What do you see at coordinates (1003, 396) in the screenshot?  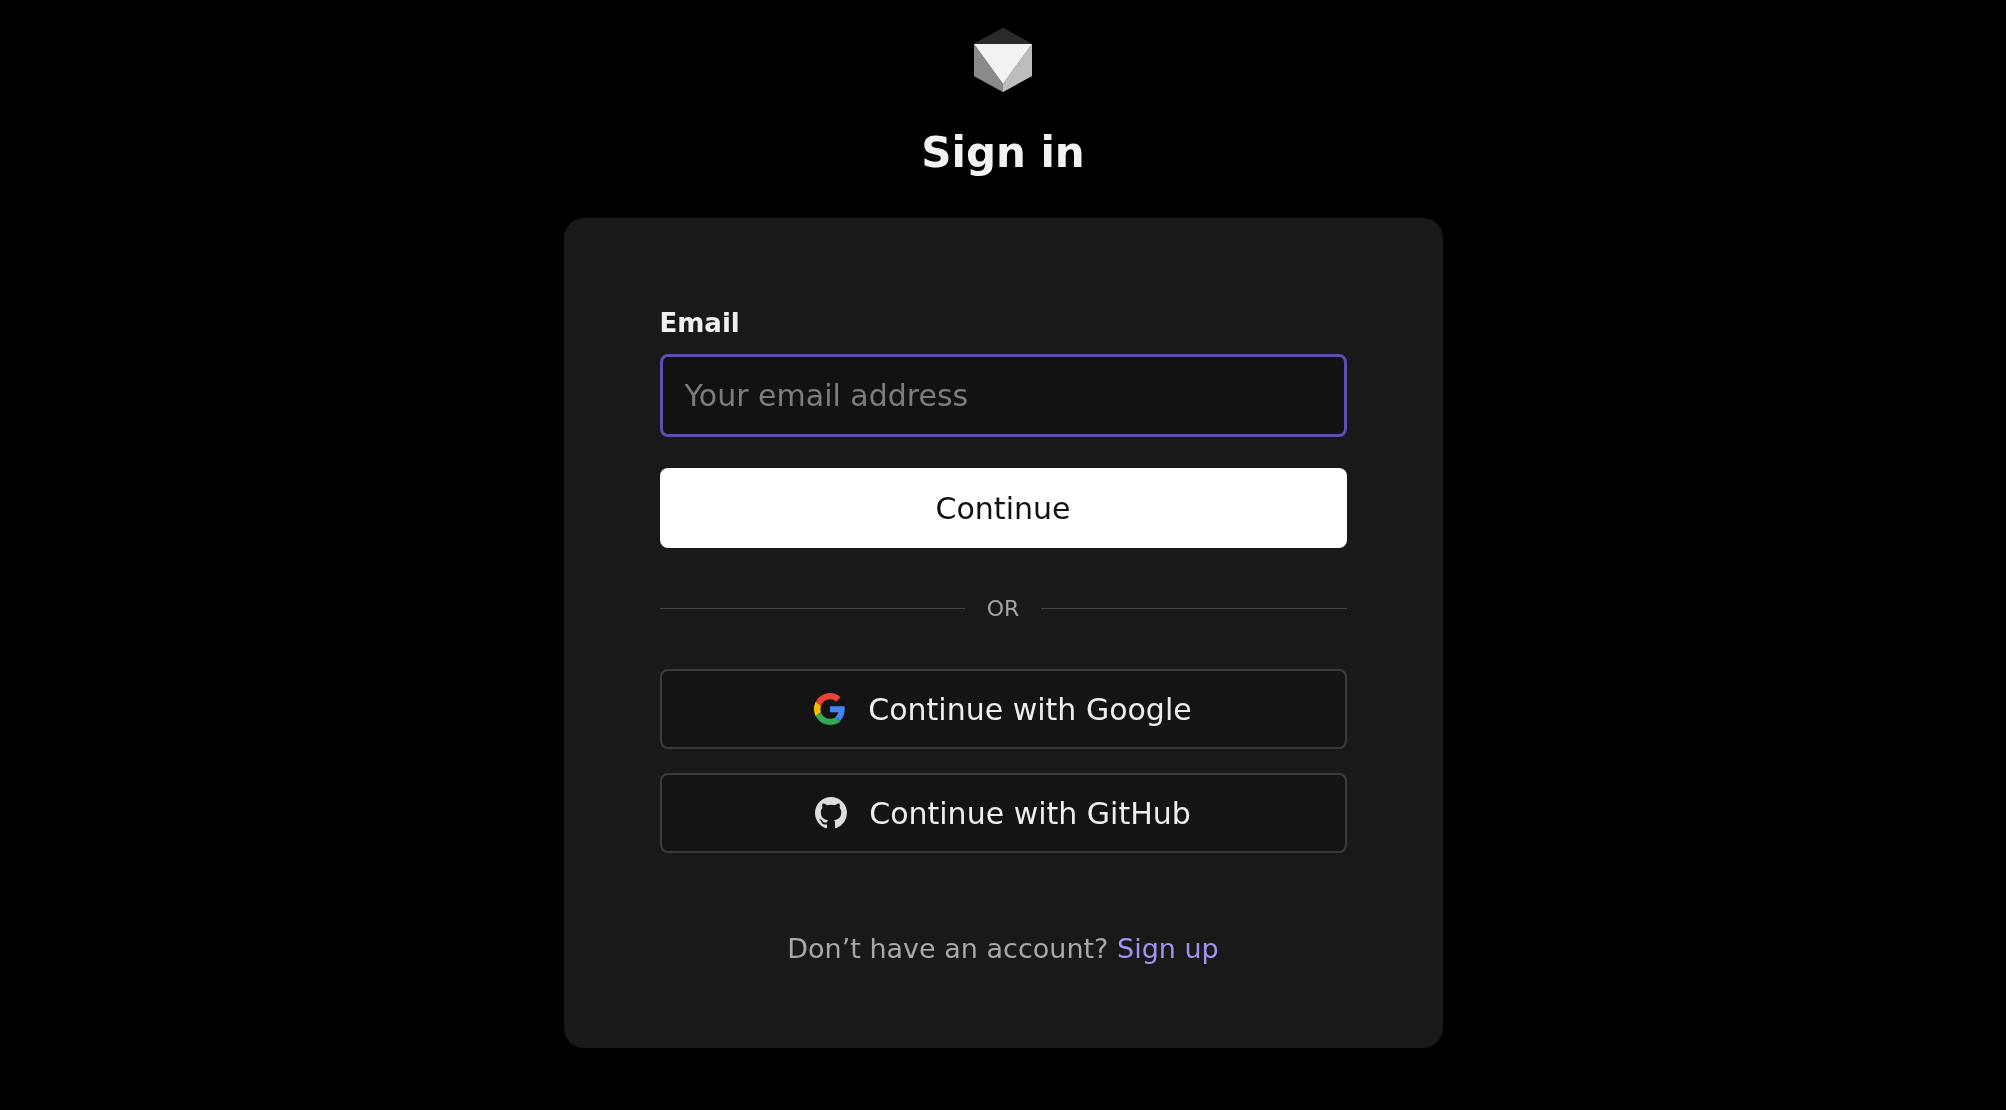 I see `email-field: Your email address` at bounding box center [1003, 396].